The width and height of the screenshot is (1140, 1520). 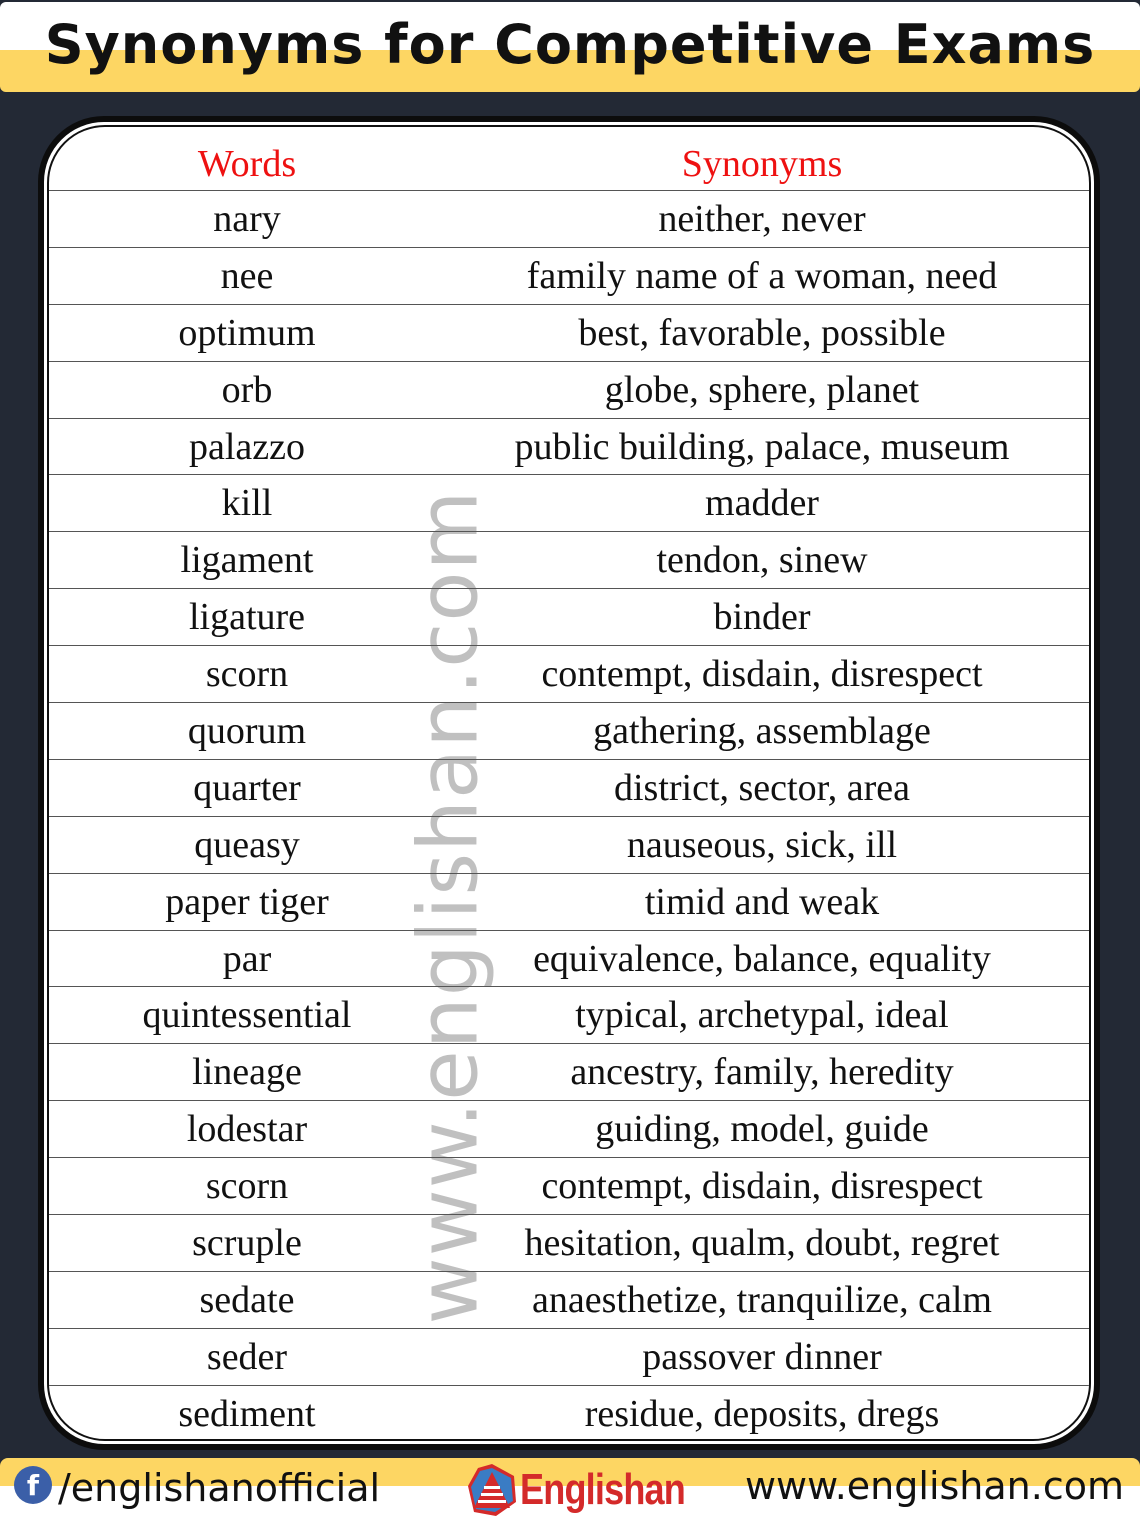 I want to click on page-title: Synonyms for Competitive Exams, so click(x=570, y=44).